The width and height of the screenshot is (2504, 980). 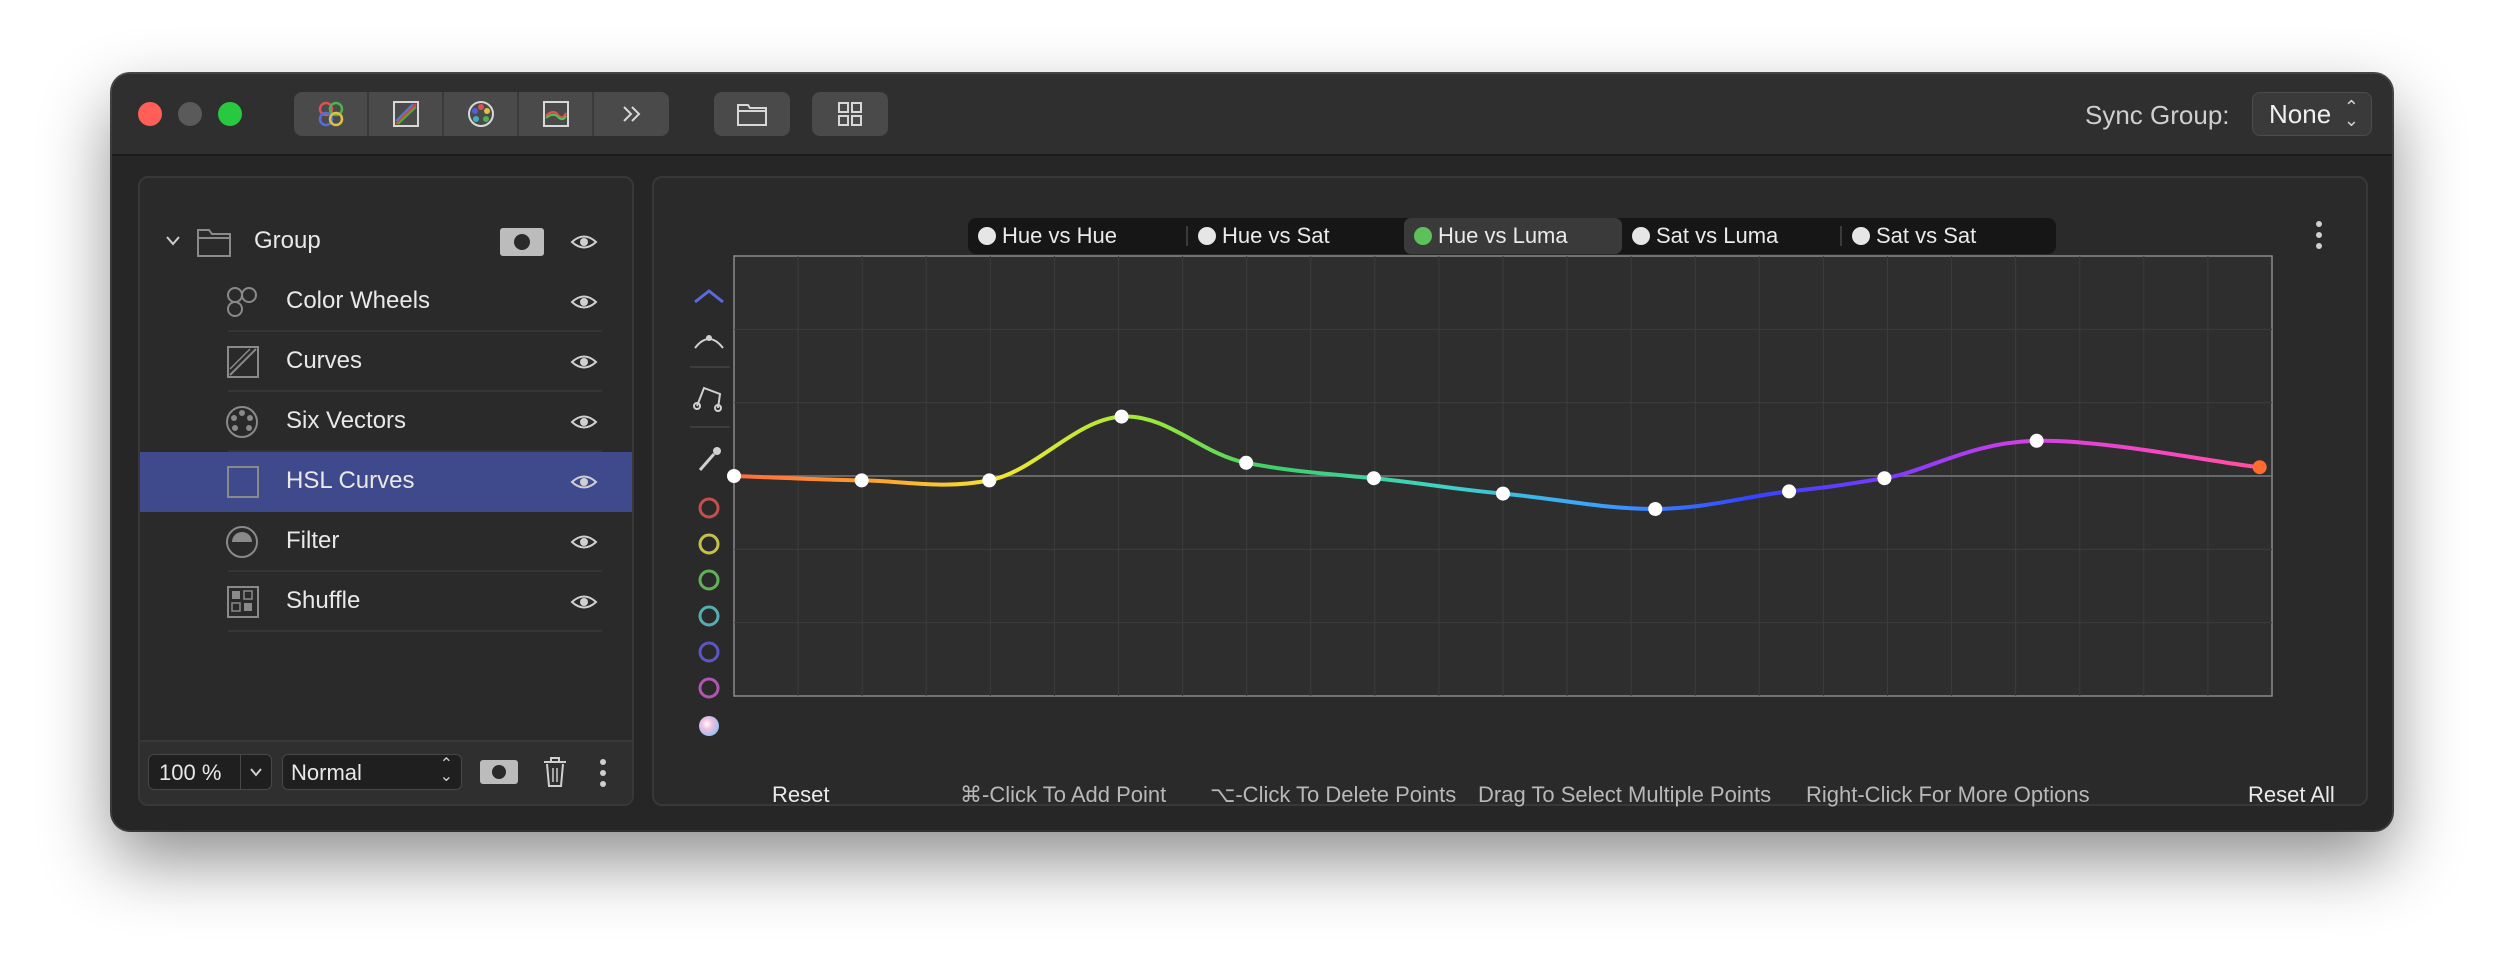 What do you see at coordinates (2300, 113) in the screenshot?
I see `sync-group-value: None` at bounding box center [2300, 113].